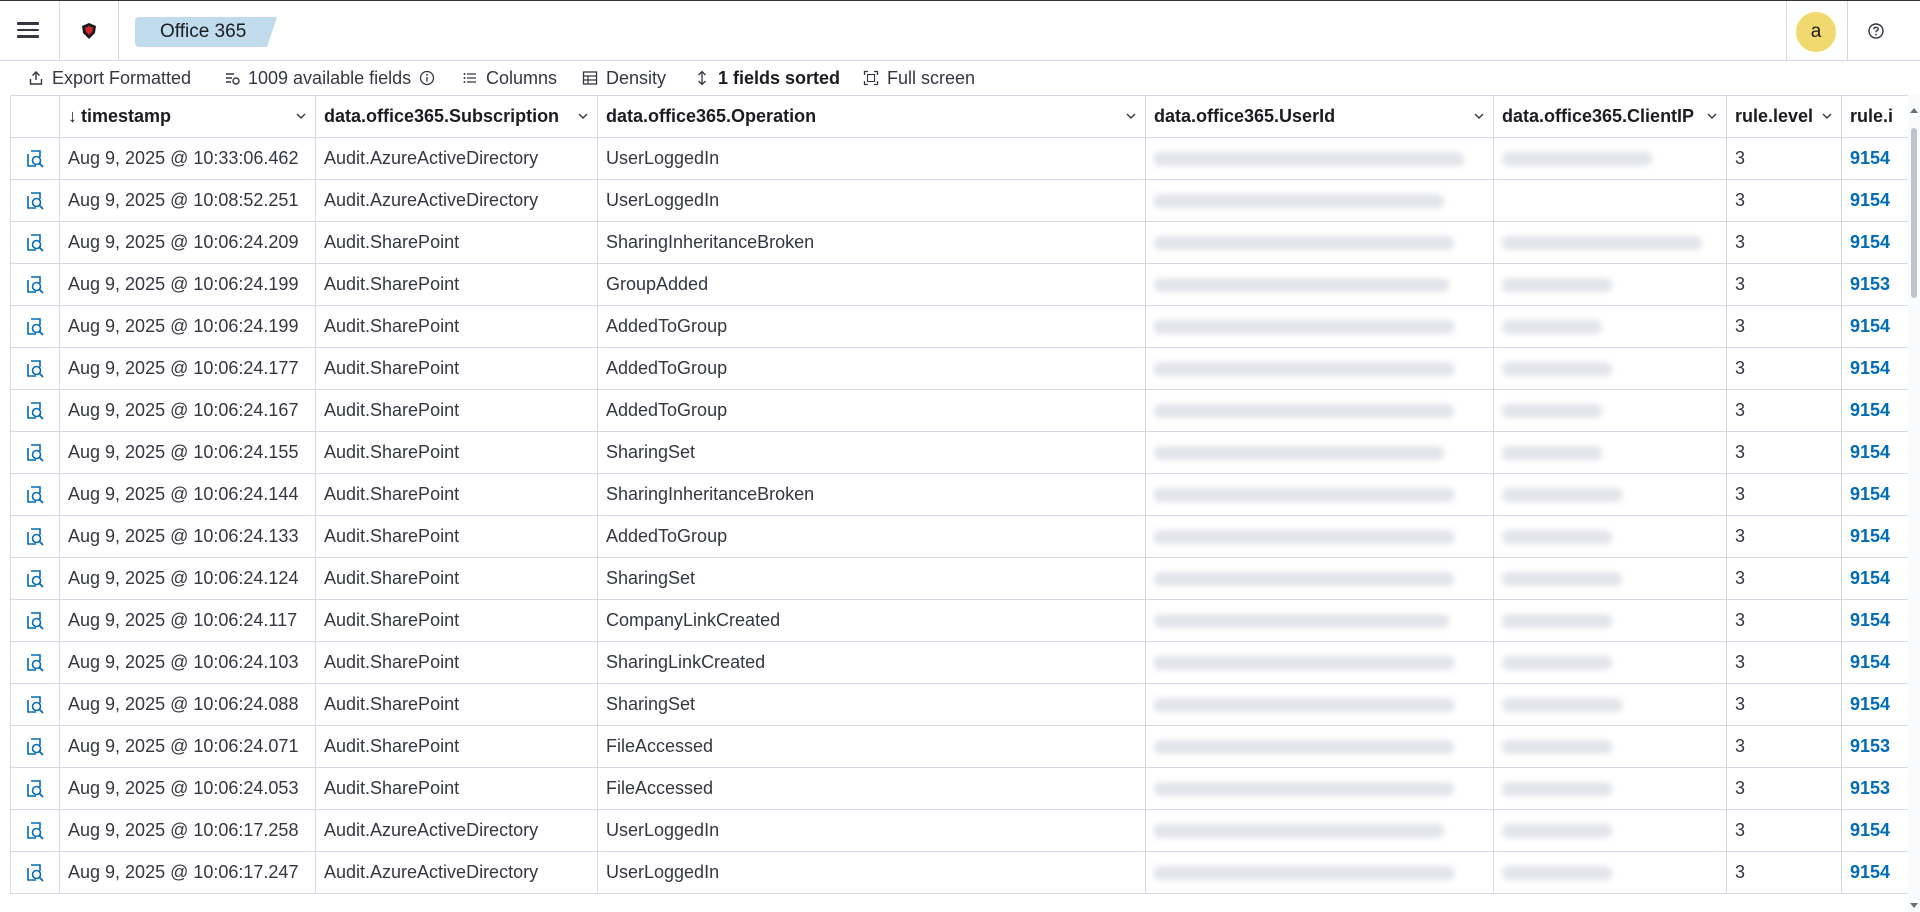  Describe the element at coordinates (187, 116) in the screenshot. I see `column-header-timestamp: ↓ timestamp` at that location.